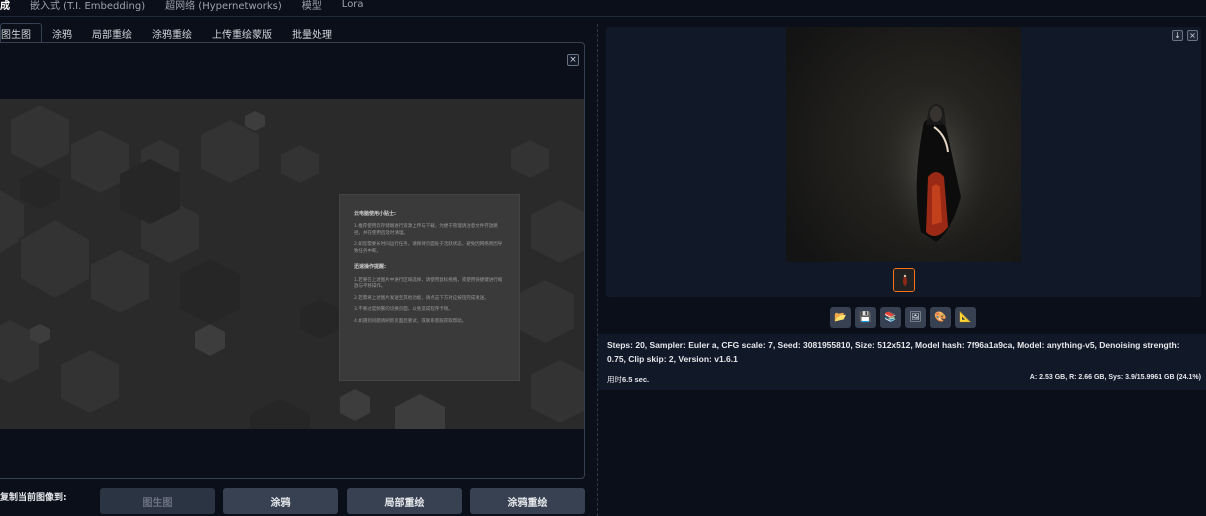 This screenshot has height=516, width=1206. Describe the element at coordinates (280, 501) in the screenshot. I see `send-to-sketch-button: 涂鸦` at that location.